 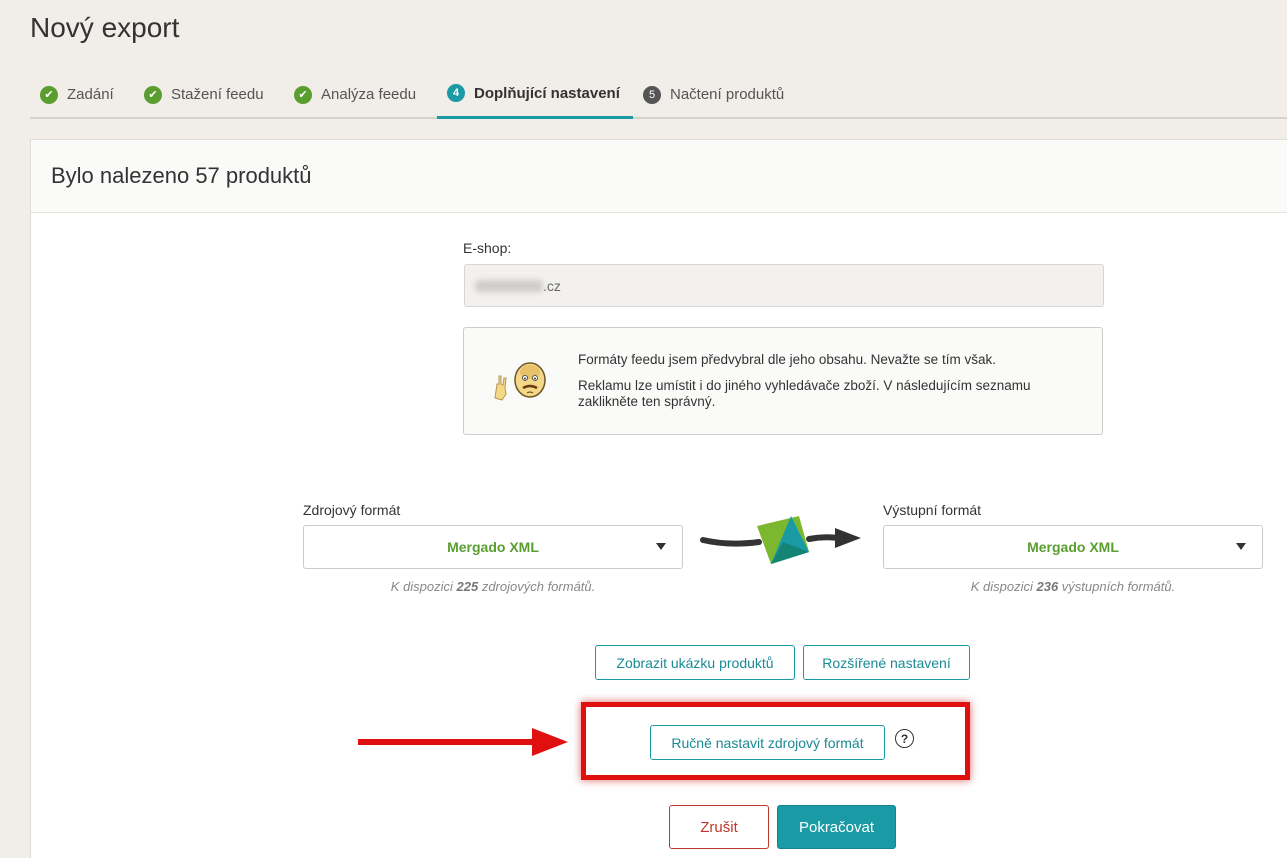 What do you see at coordinates (352, 510) in the screenshot?
I see `source-format-label: Zdrojový formát` at bounding box center [352, 510].